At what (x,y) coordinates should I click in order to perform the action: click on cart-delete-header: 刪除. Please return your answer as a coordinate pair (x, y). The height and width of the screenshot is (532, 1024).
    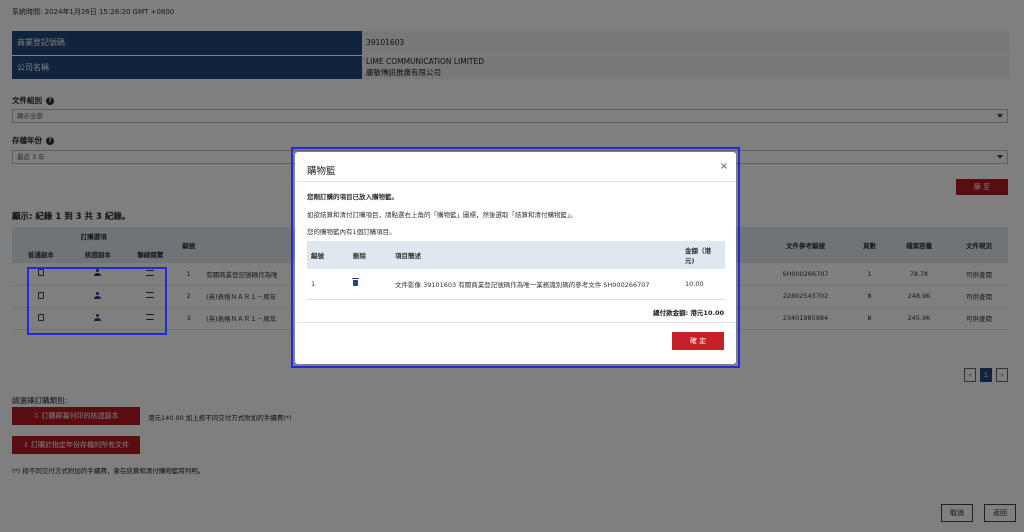
    Looking at the image, I should click on (370, 255).